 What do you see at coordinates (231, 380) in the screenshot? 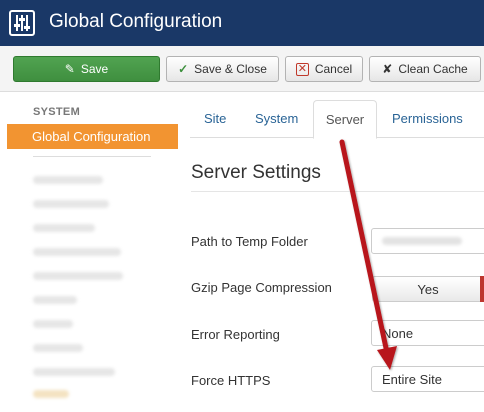
I see `force-https-label: Force HTTPS` at bounding box center [231, 380].